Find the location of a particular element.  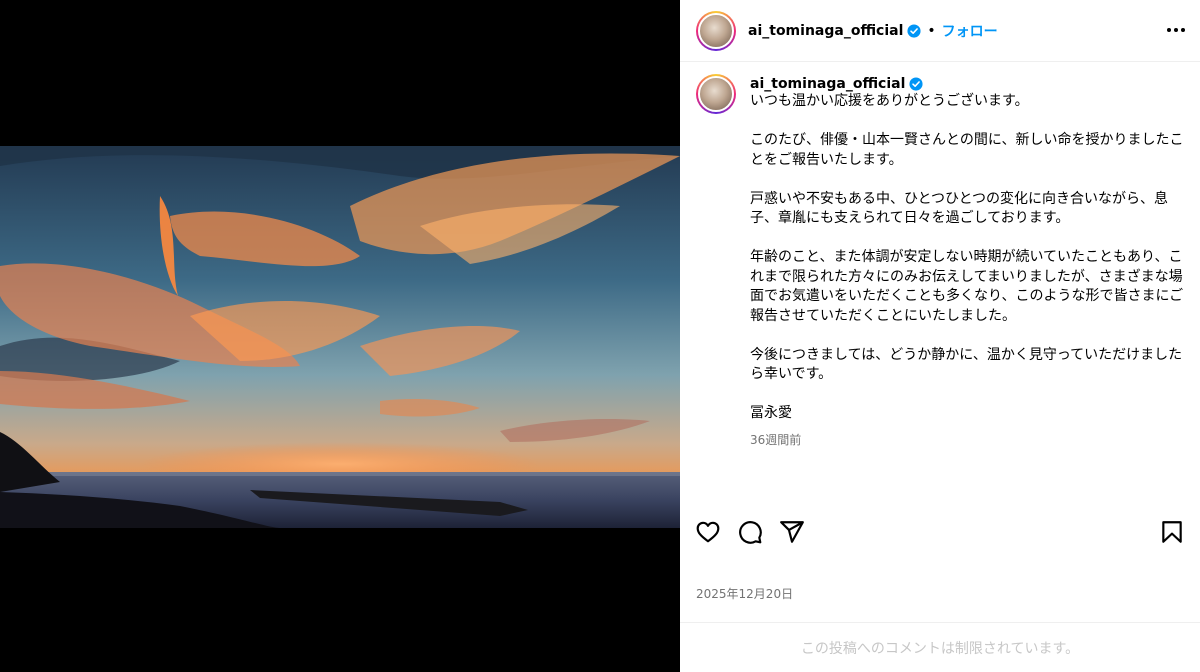

save-button is located at coordinates (1172, 532).